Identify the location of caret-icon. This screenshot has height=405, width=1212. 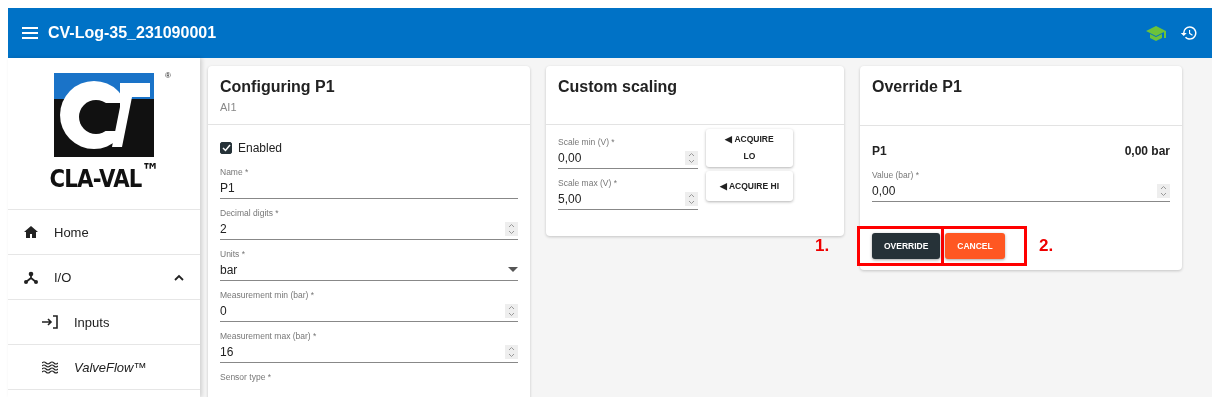
(513, 270).